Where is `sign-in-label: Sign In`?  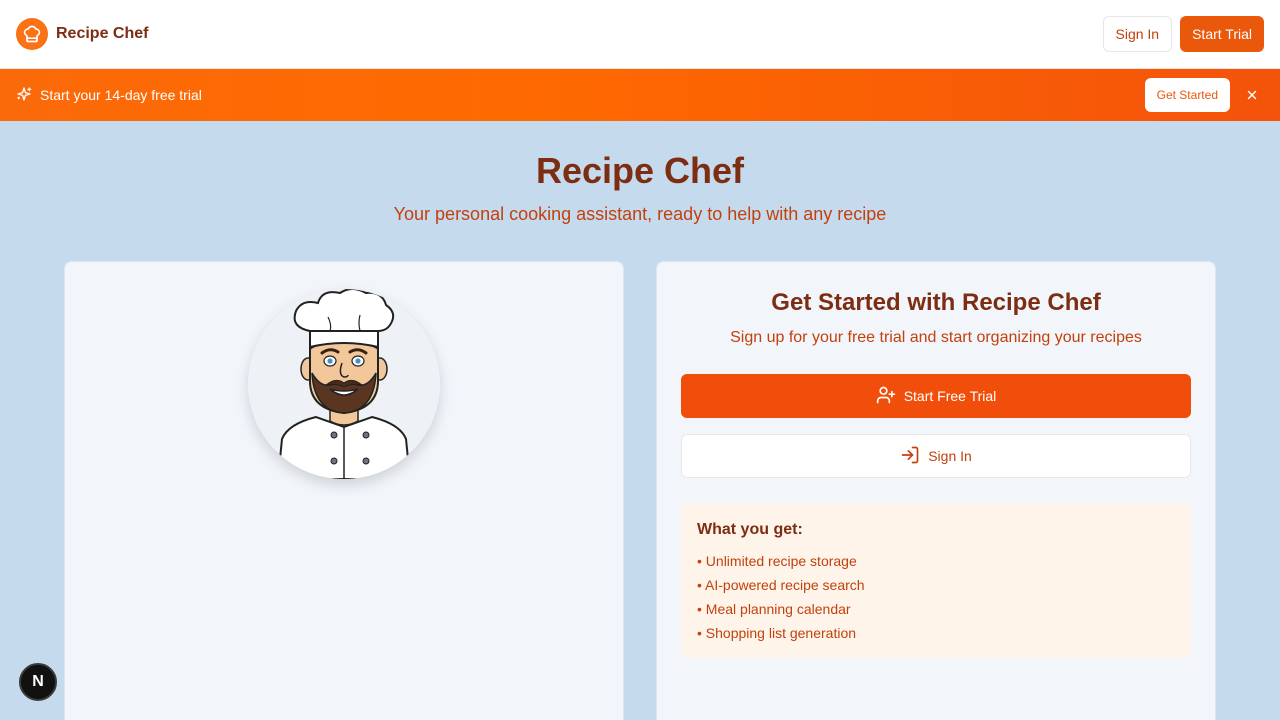 sign-in-label: Sign In is located at coordinates (950, 456).